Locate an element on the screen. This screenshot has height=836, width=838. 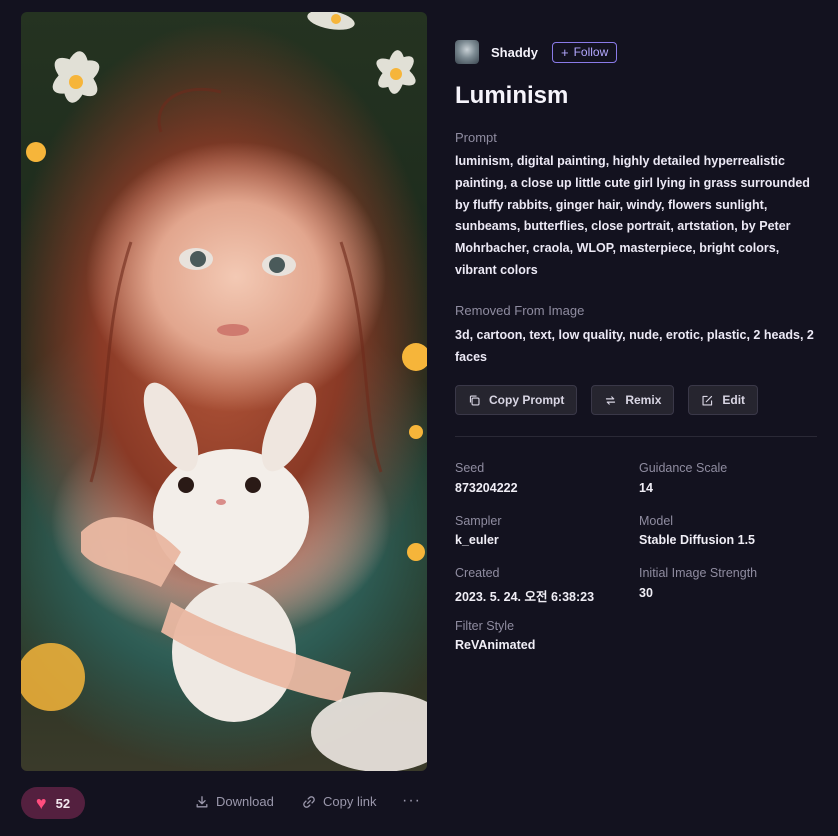
heart-icon: ♥ is located at coordinates (41, 803).